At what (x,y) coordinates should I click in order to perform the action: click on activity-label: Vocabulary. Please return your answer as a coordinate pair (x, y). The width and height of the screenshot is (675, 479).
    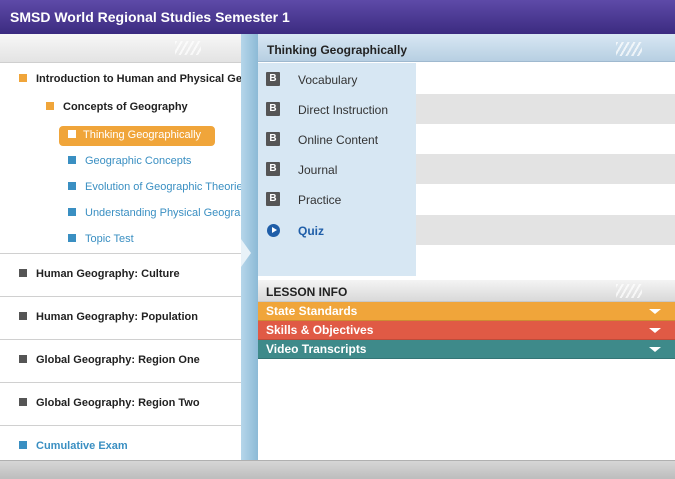
    Looking at the image, I should click on (328, 80).